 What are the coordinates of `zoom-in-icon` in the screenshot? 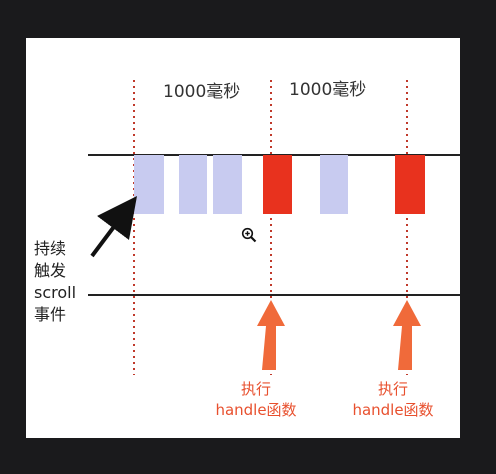 It's located at (249, 235).